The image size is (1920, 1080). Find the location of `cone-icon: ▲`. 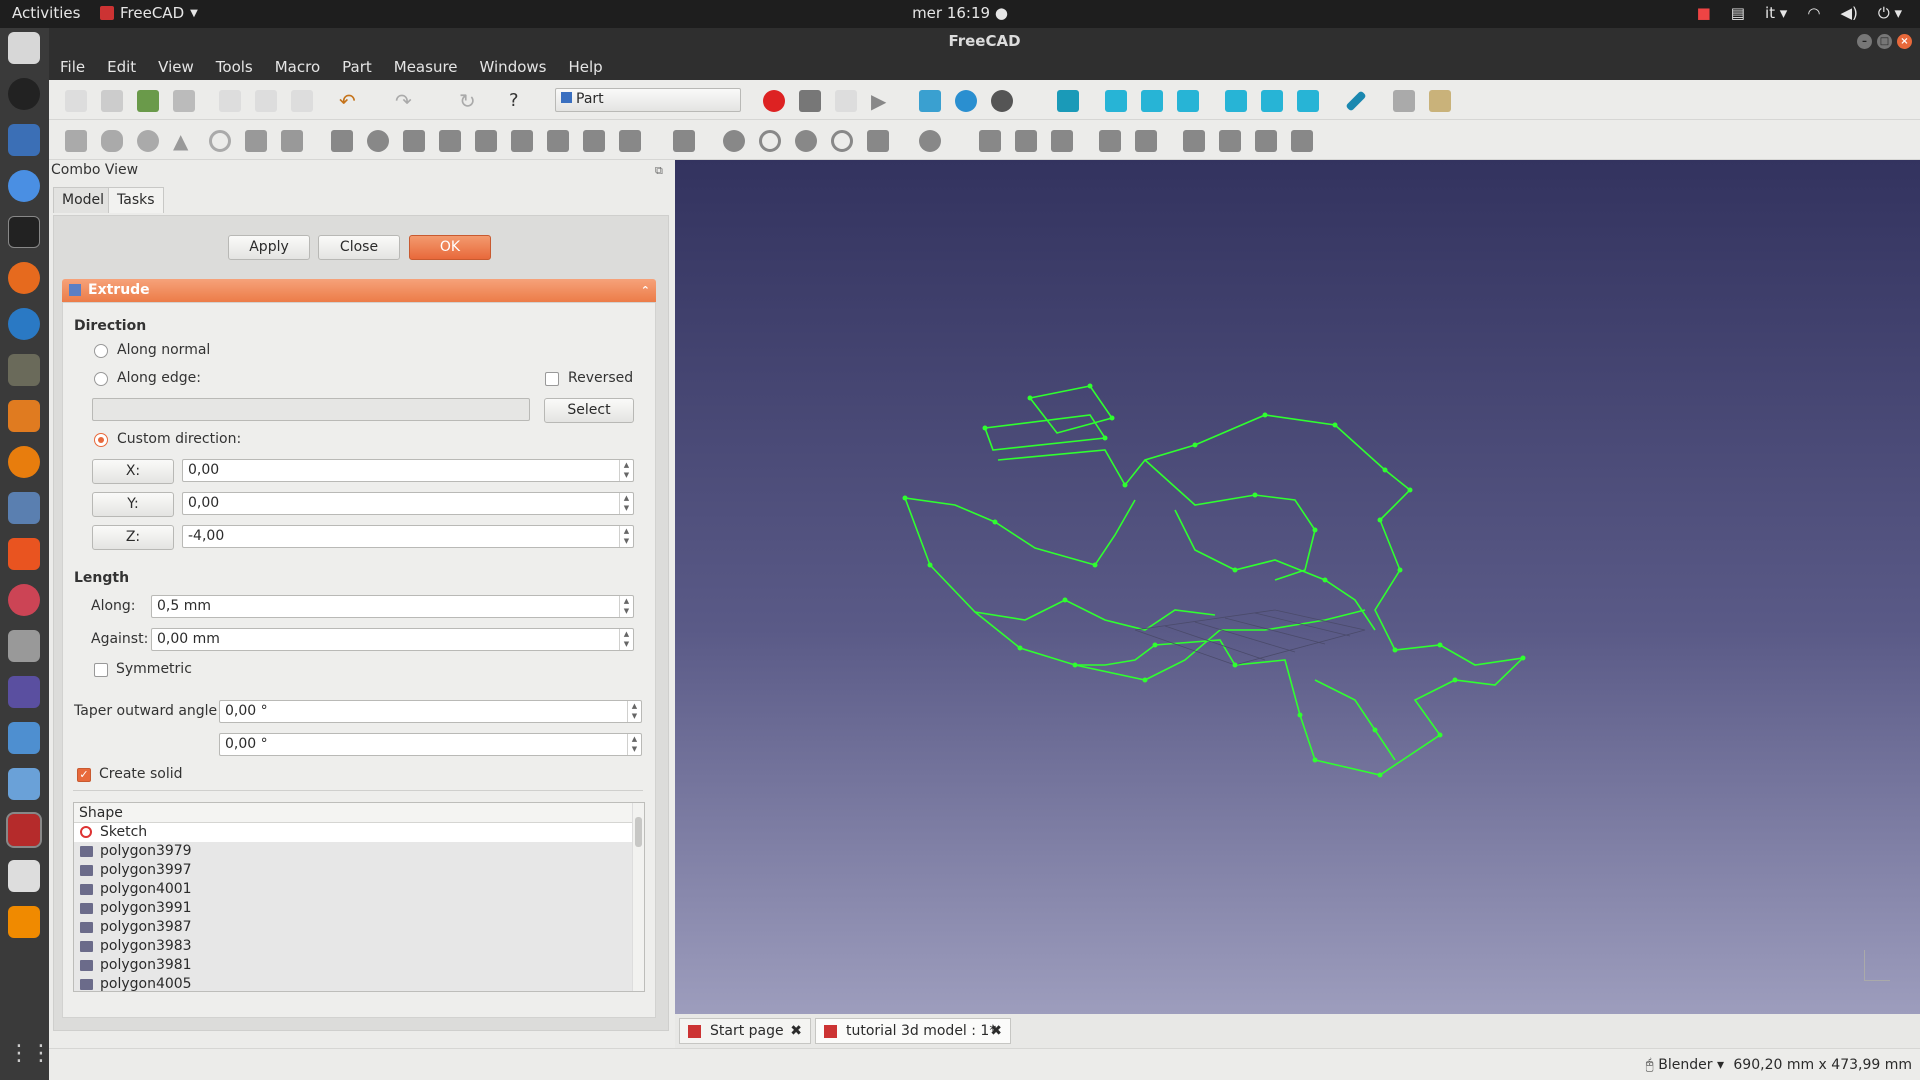

cone-icon: ▲ is located at coordinates (184, 141).